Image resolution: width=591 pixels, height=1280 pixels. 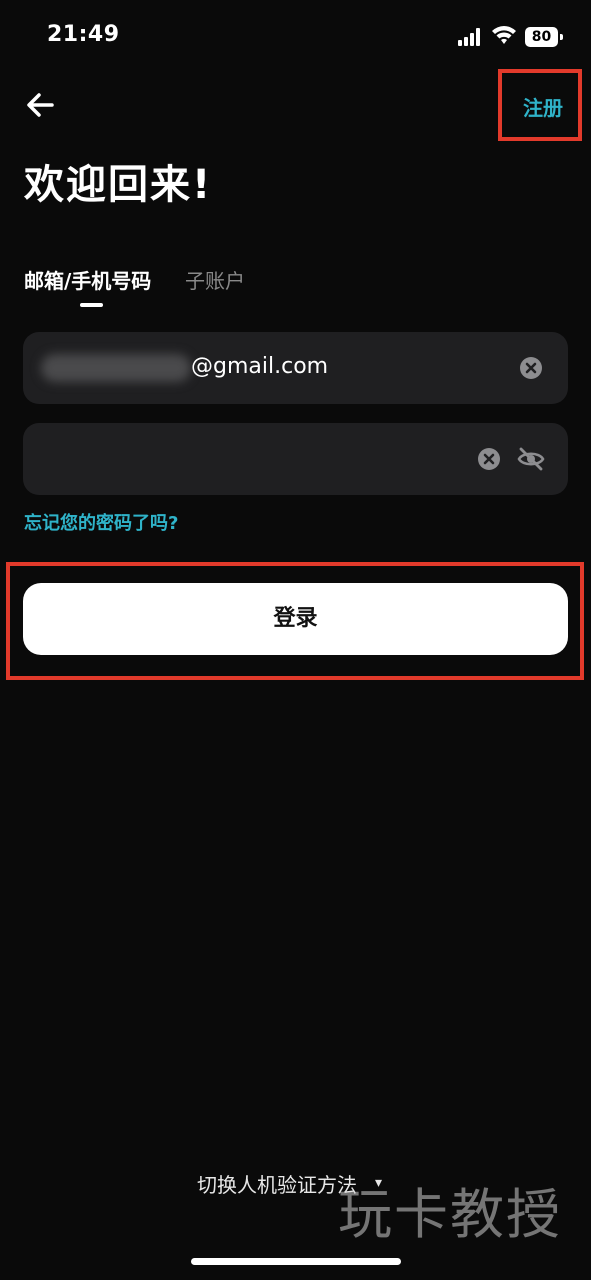 What do you see at coordinates (83, 34) in the screenshot?
I see `status-time: 21:49` at bounding box center [83, 34].